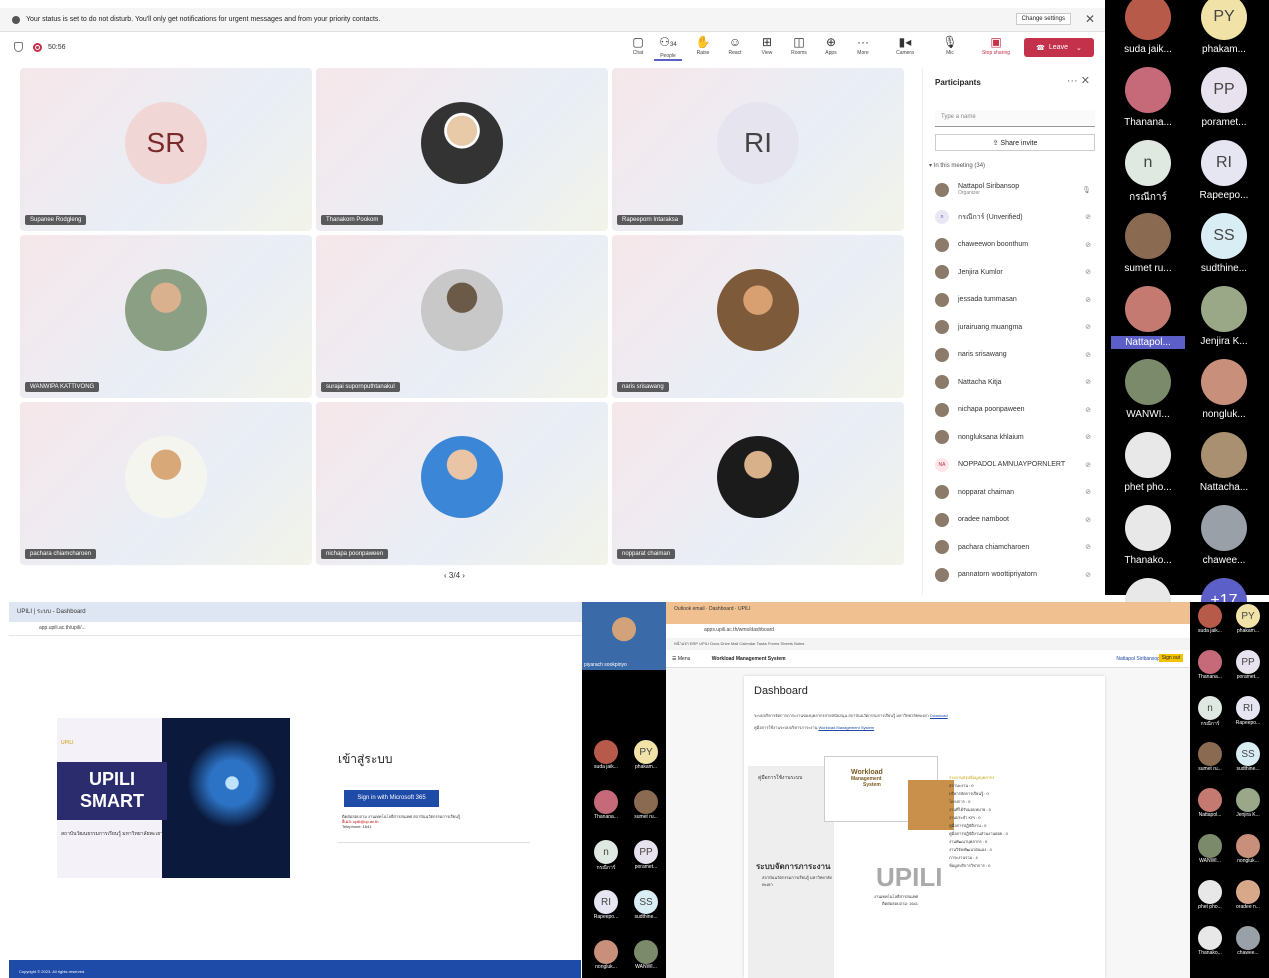 This screenshot has height=978, width=1269. I want to click on participant-row: pachara chiamcharoen ⊘, so click(1017, 548).